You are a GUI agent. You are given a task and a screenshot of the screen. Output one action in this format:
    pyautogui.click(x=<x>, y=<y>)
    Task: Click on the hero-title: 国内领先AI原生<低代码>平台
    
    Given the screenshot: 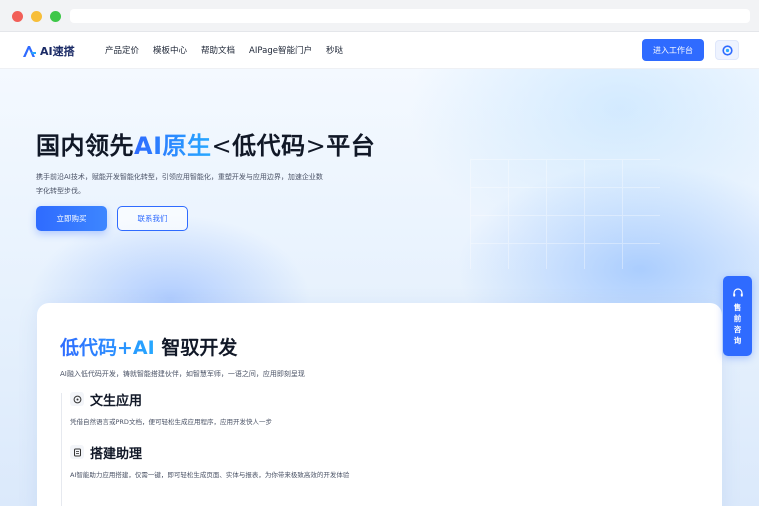 What is the action you would take?
    pyautogui.click(x=205, y=143)
    